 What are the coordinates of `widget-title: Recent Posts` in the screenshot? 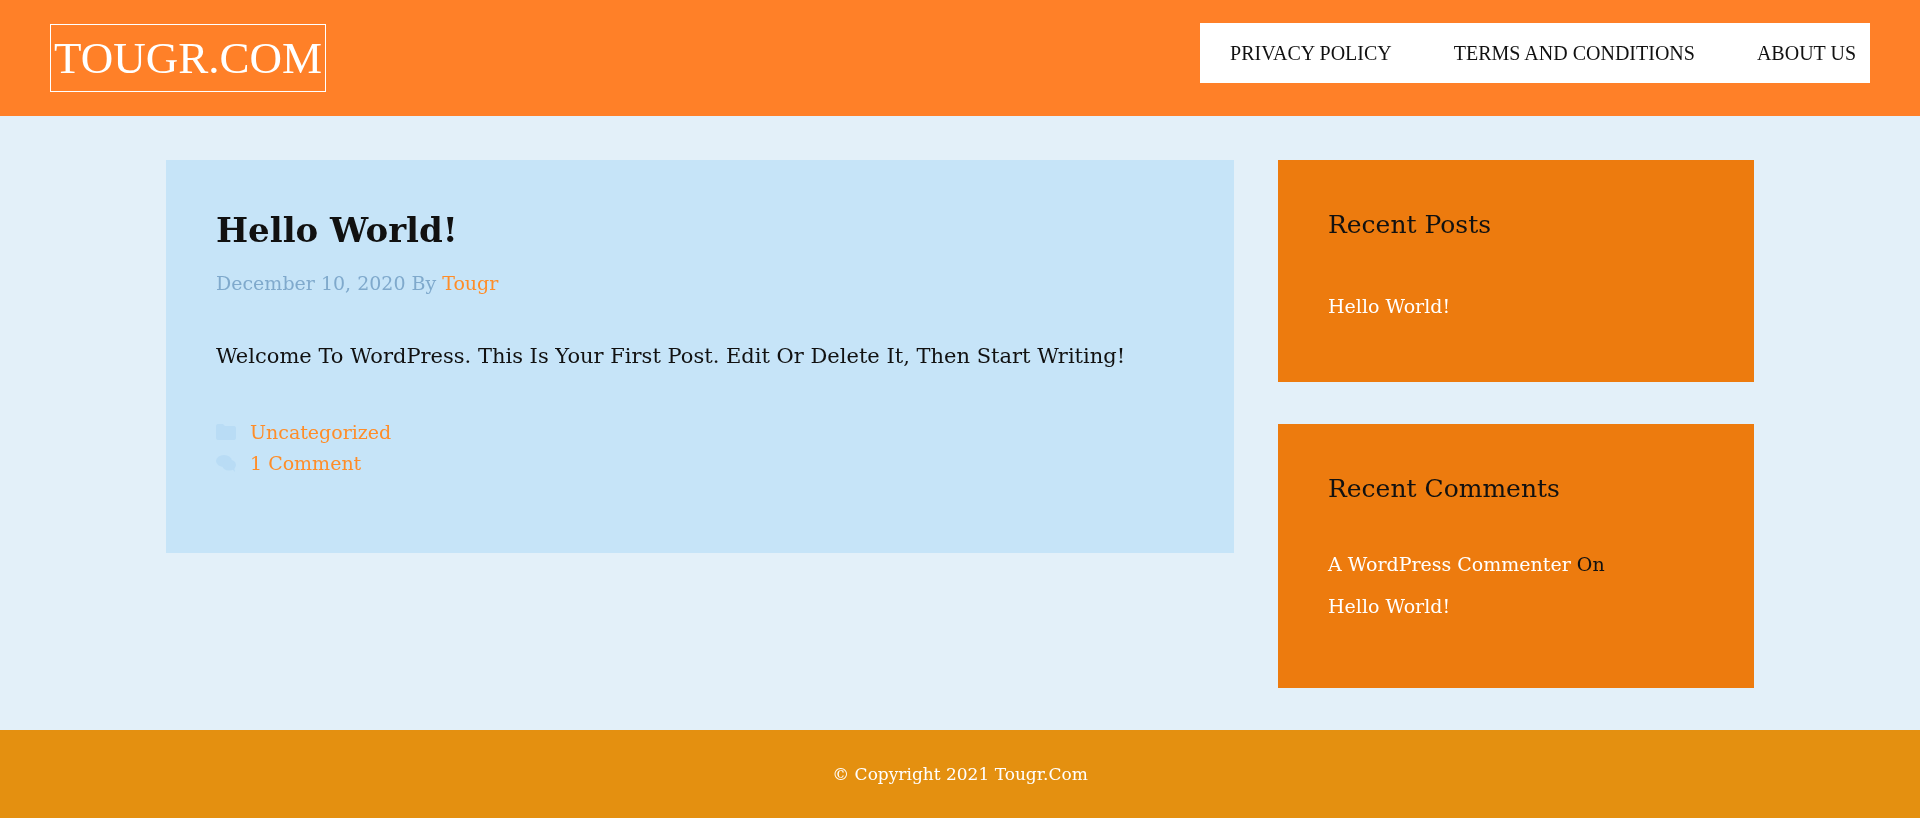 It's located at (1410, 224).